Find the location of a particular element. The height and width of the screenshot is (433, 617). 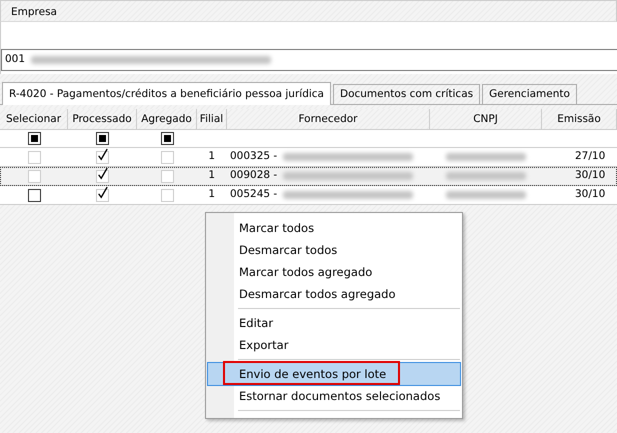

menu-item: Marcar todos agregado is located at coordinates (334, 272).